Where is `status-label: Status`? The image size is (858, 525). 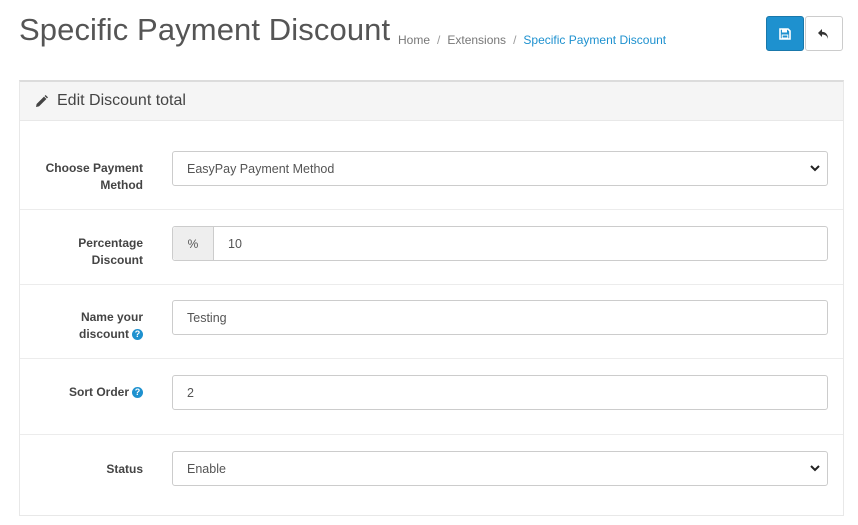
status-label: Status is located at coordinates (124, 469).